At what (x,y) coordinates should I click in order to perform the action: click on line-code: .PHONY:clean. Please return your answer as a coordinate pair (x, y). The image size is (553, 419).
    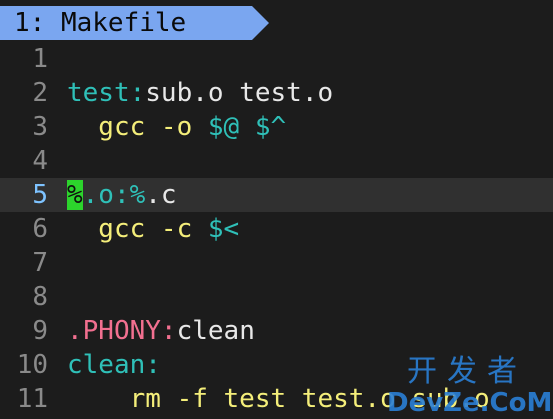
    Looking at the image, I should click on (161, 331).